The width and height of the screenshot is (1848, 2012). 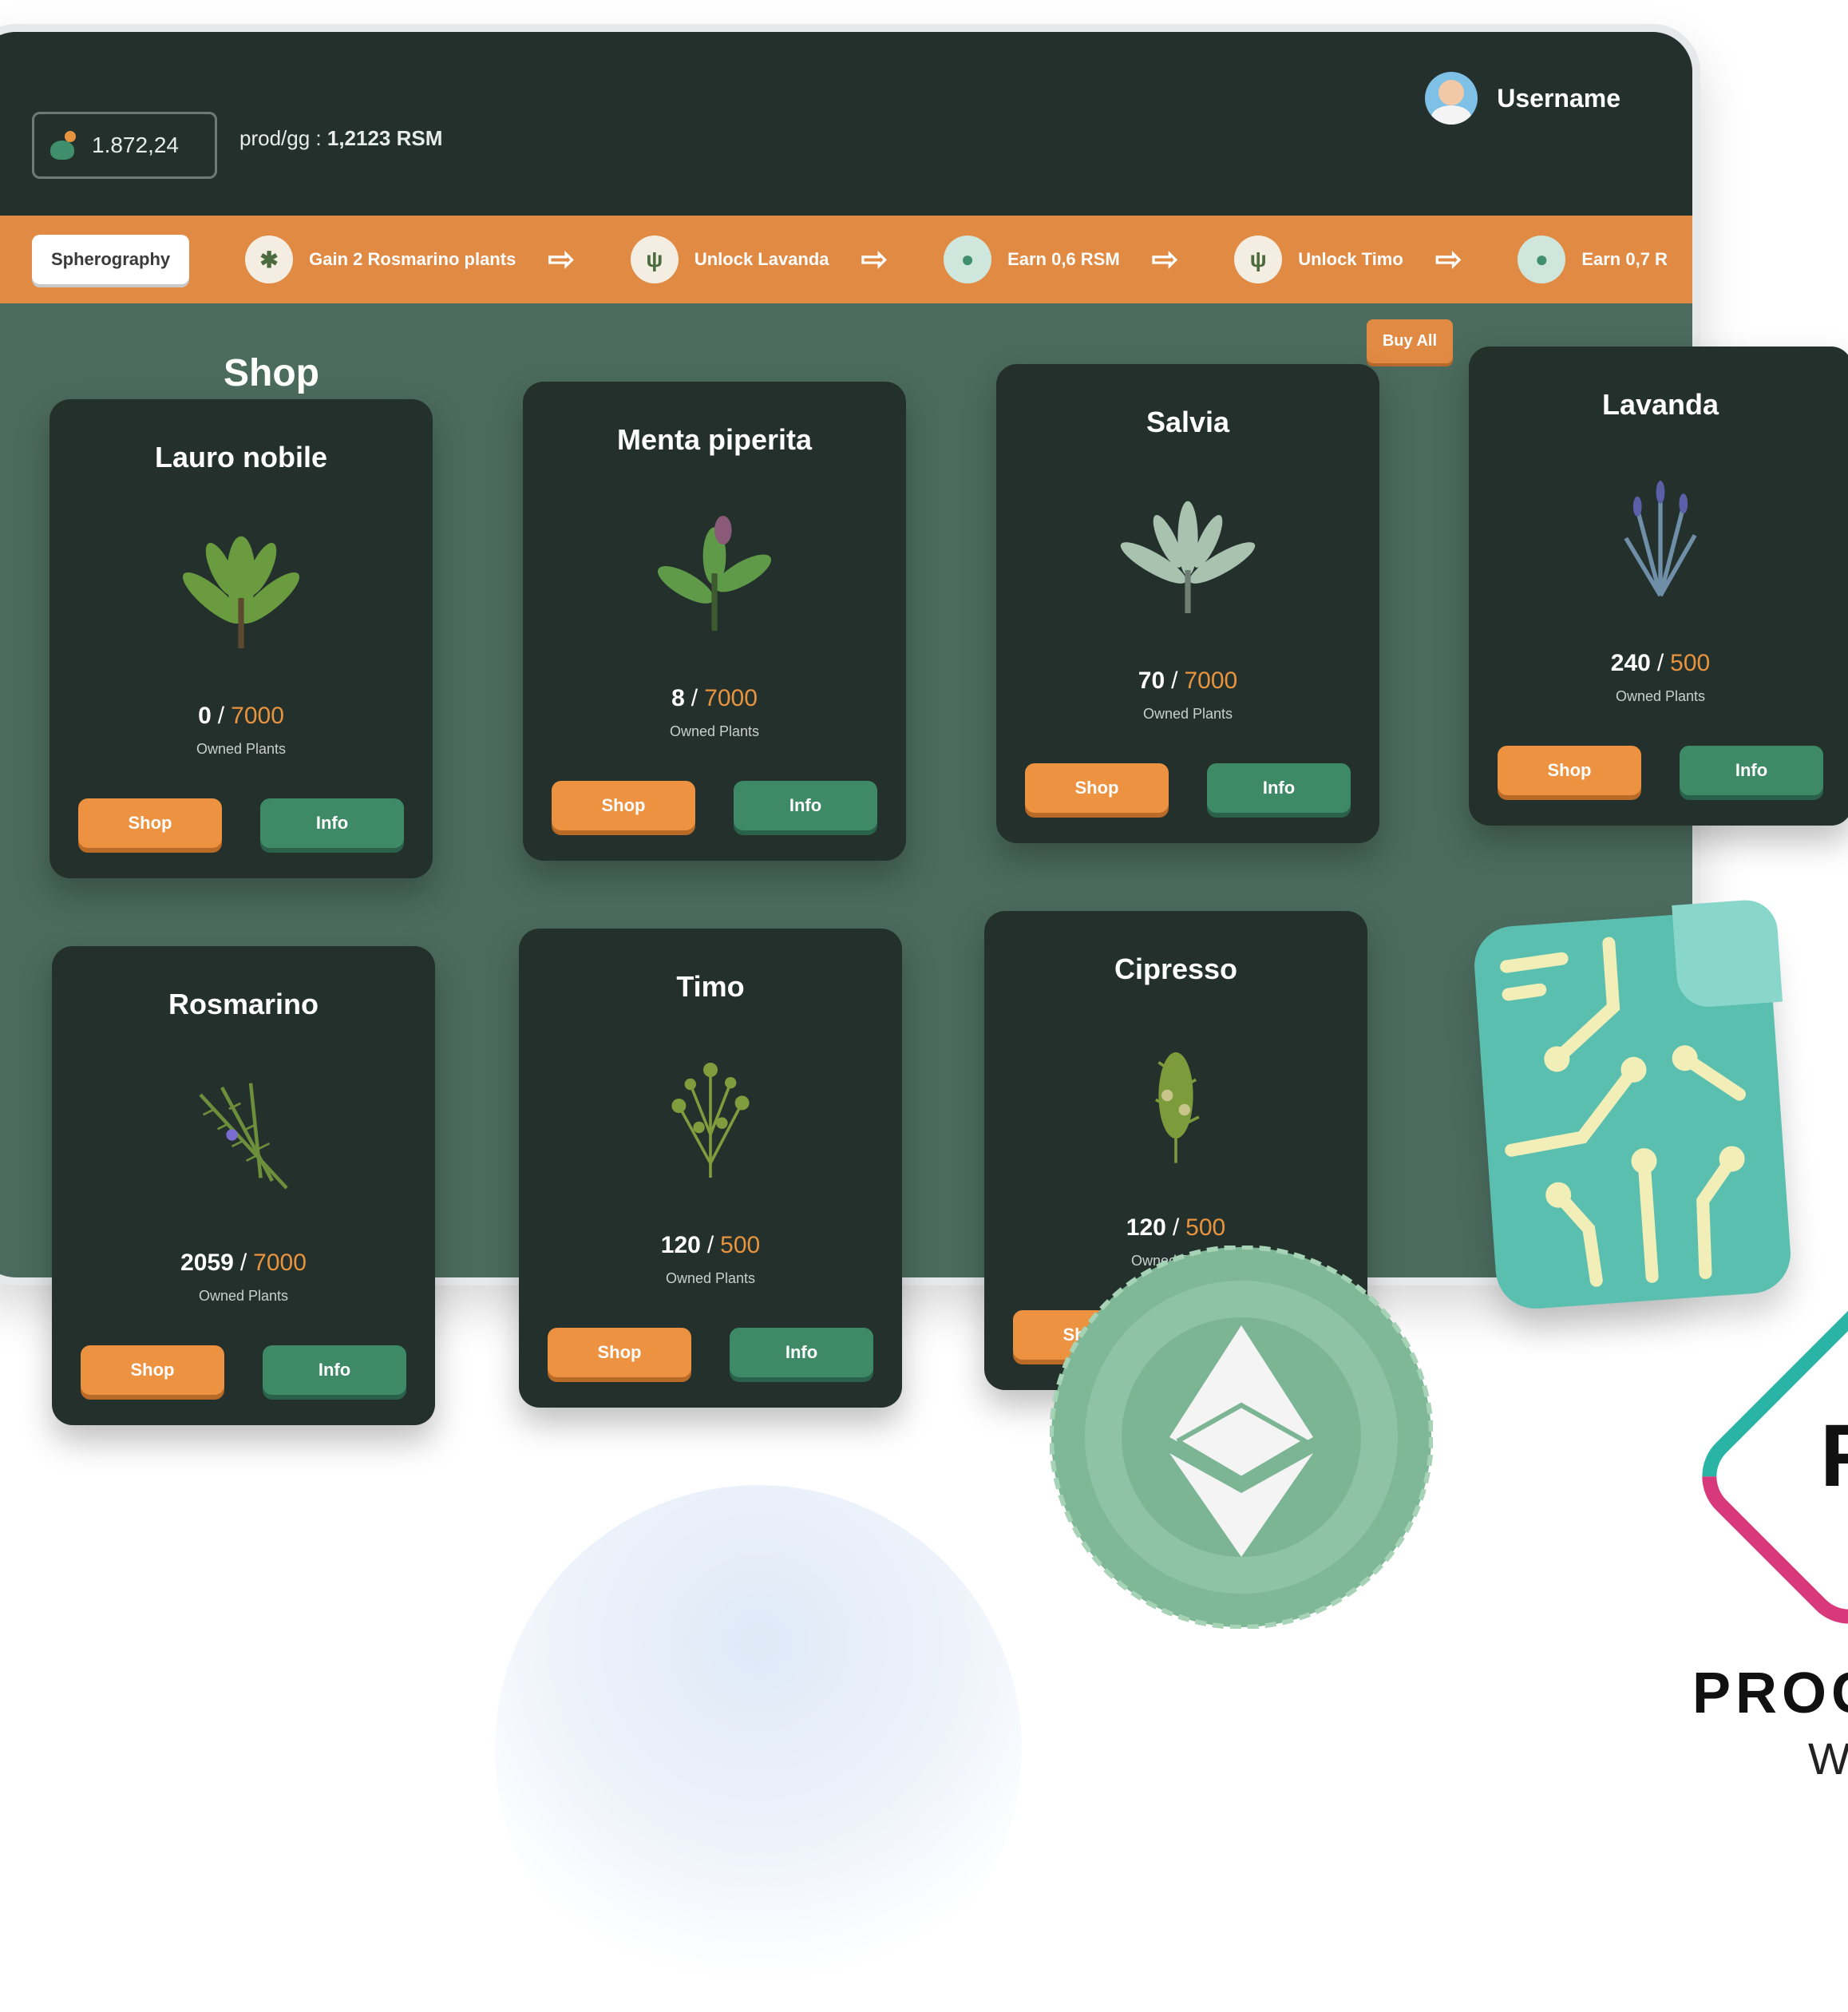 I want to click on owned-value: 120, so click(x=1146, y=1227).